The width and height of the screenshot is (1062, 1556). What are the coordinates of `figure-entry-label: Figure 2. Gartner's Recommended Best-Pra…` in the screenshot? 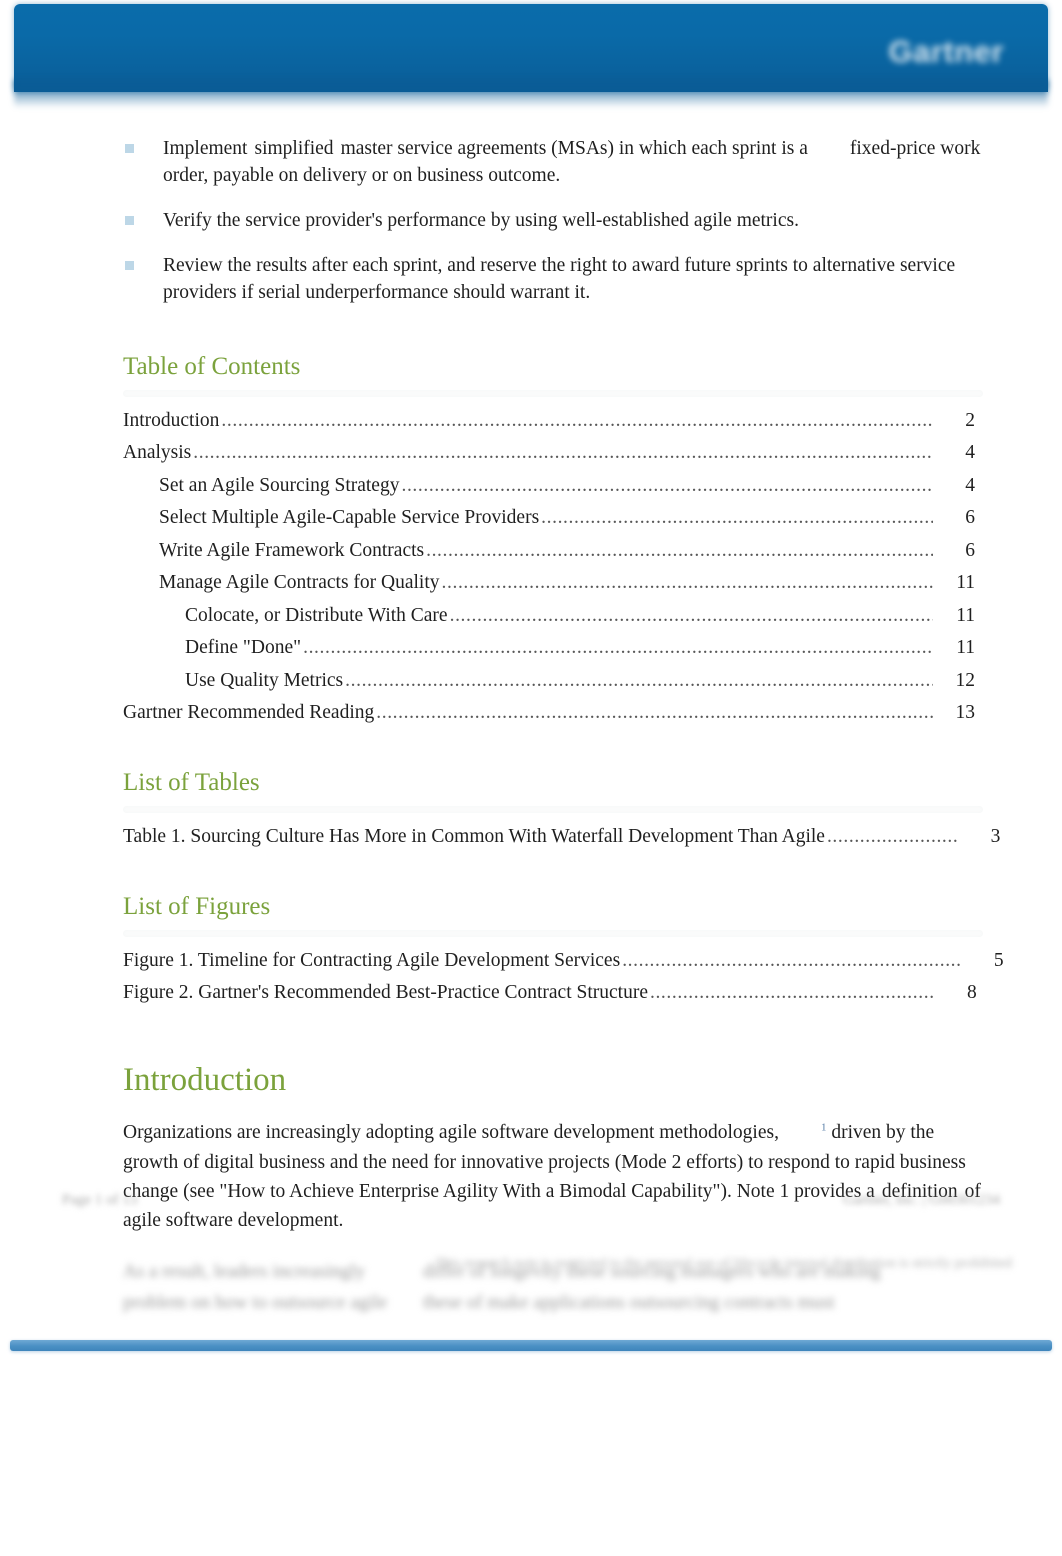 It's located at (385, 993).